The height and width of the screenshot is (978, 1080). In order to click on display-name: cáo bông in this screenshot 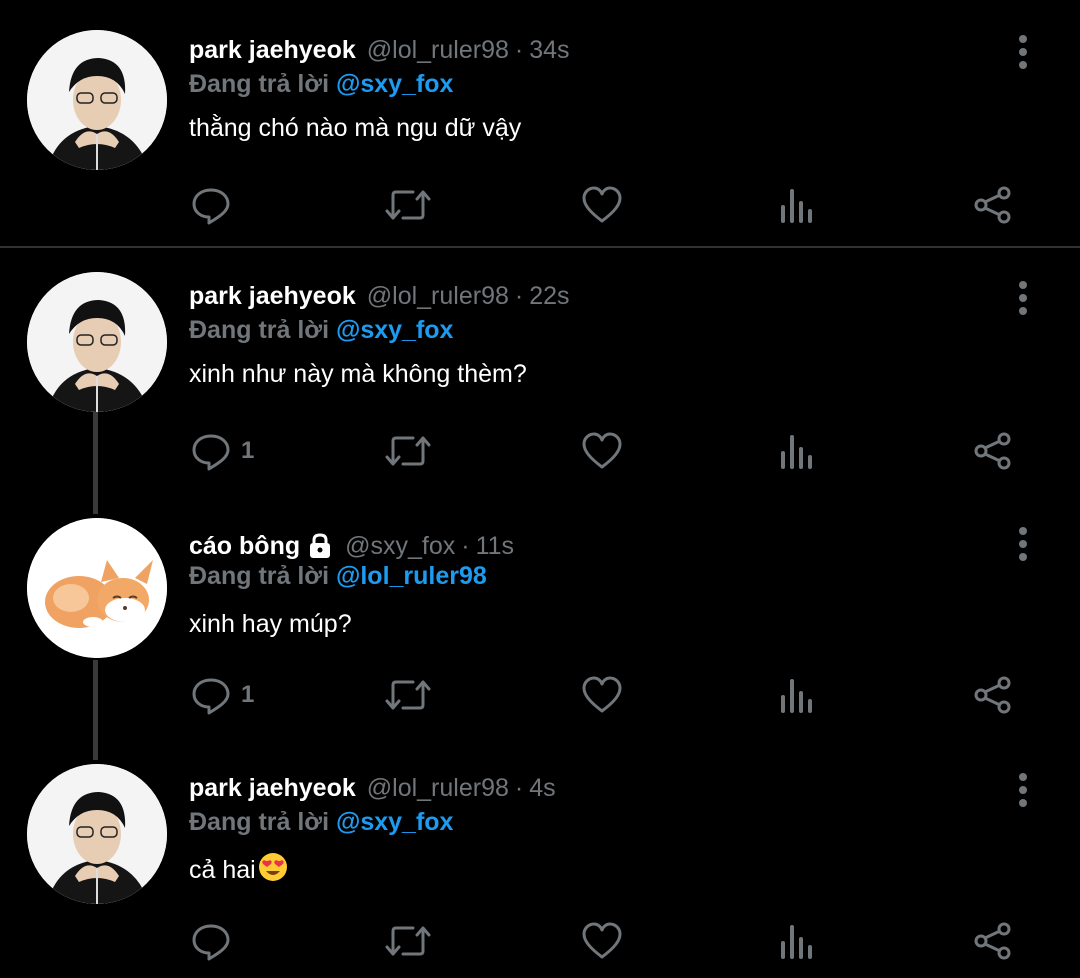, I will do `click(244, 546)`.